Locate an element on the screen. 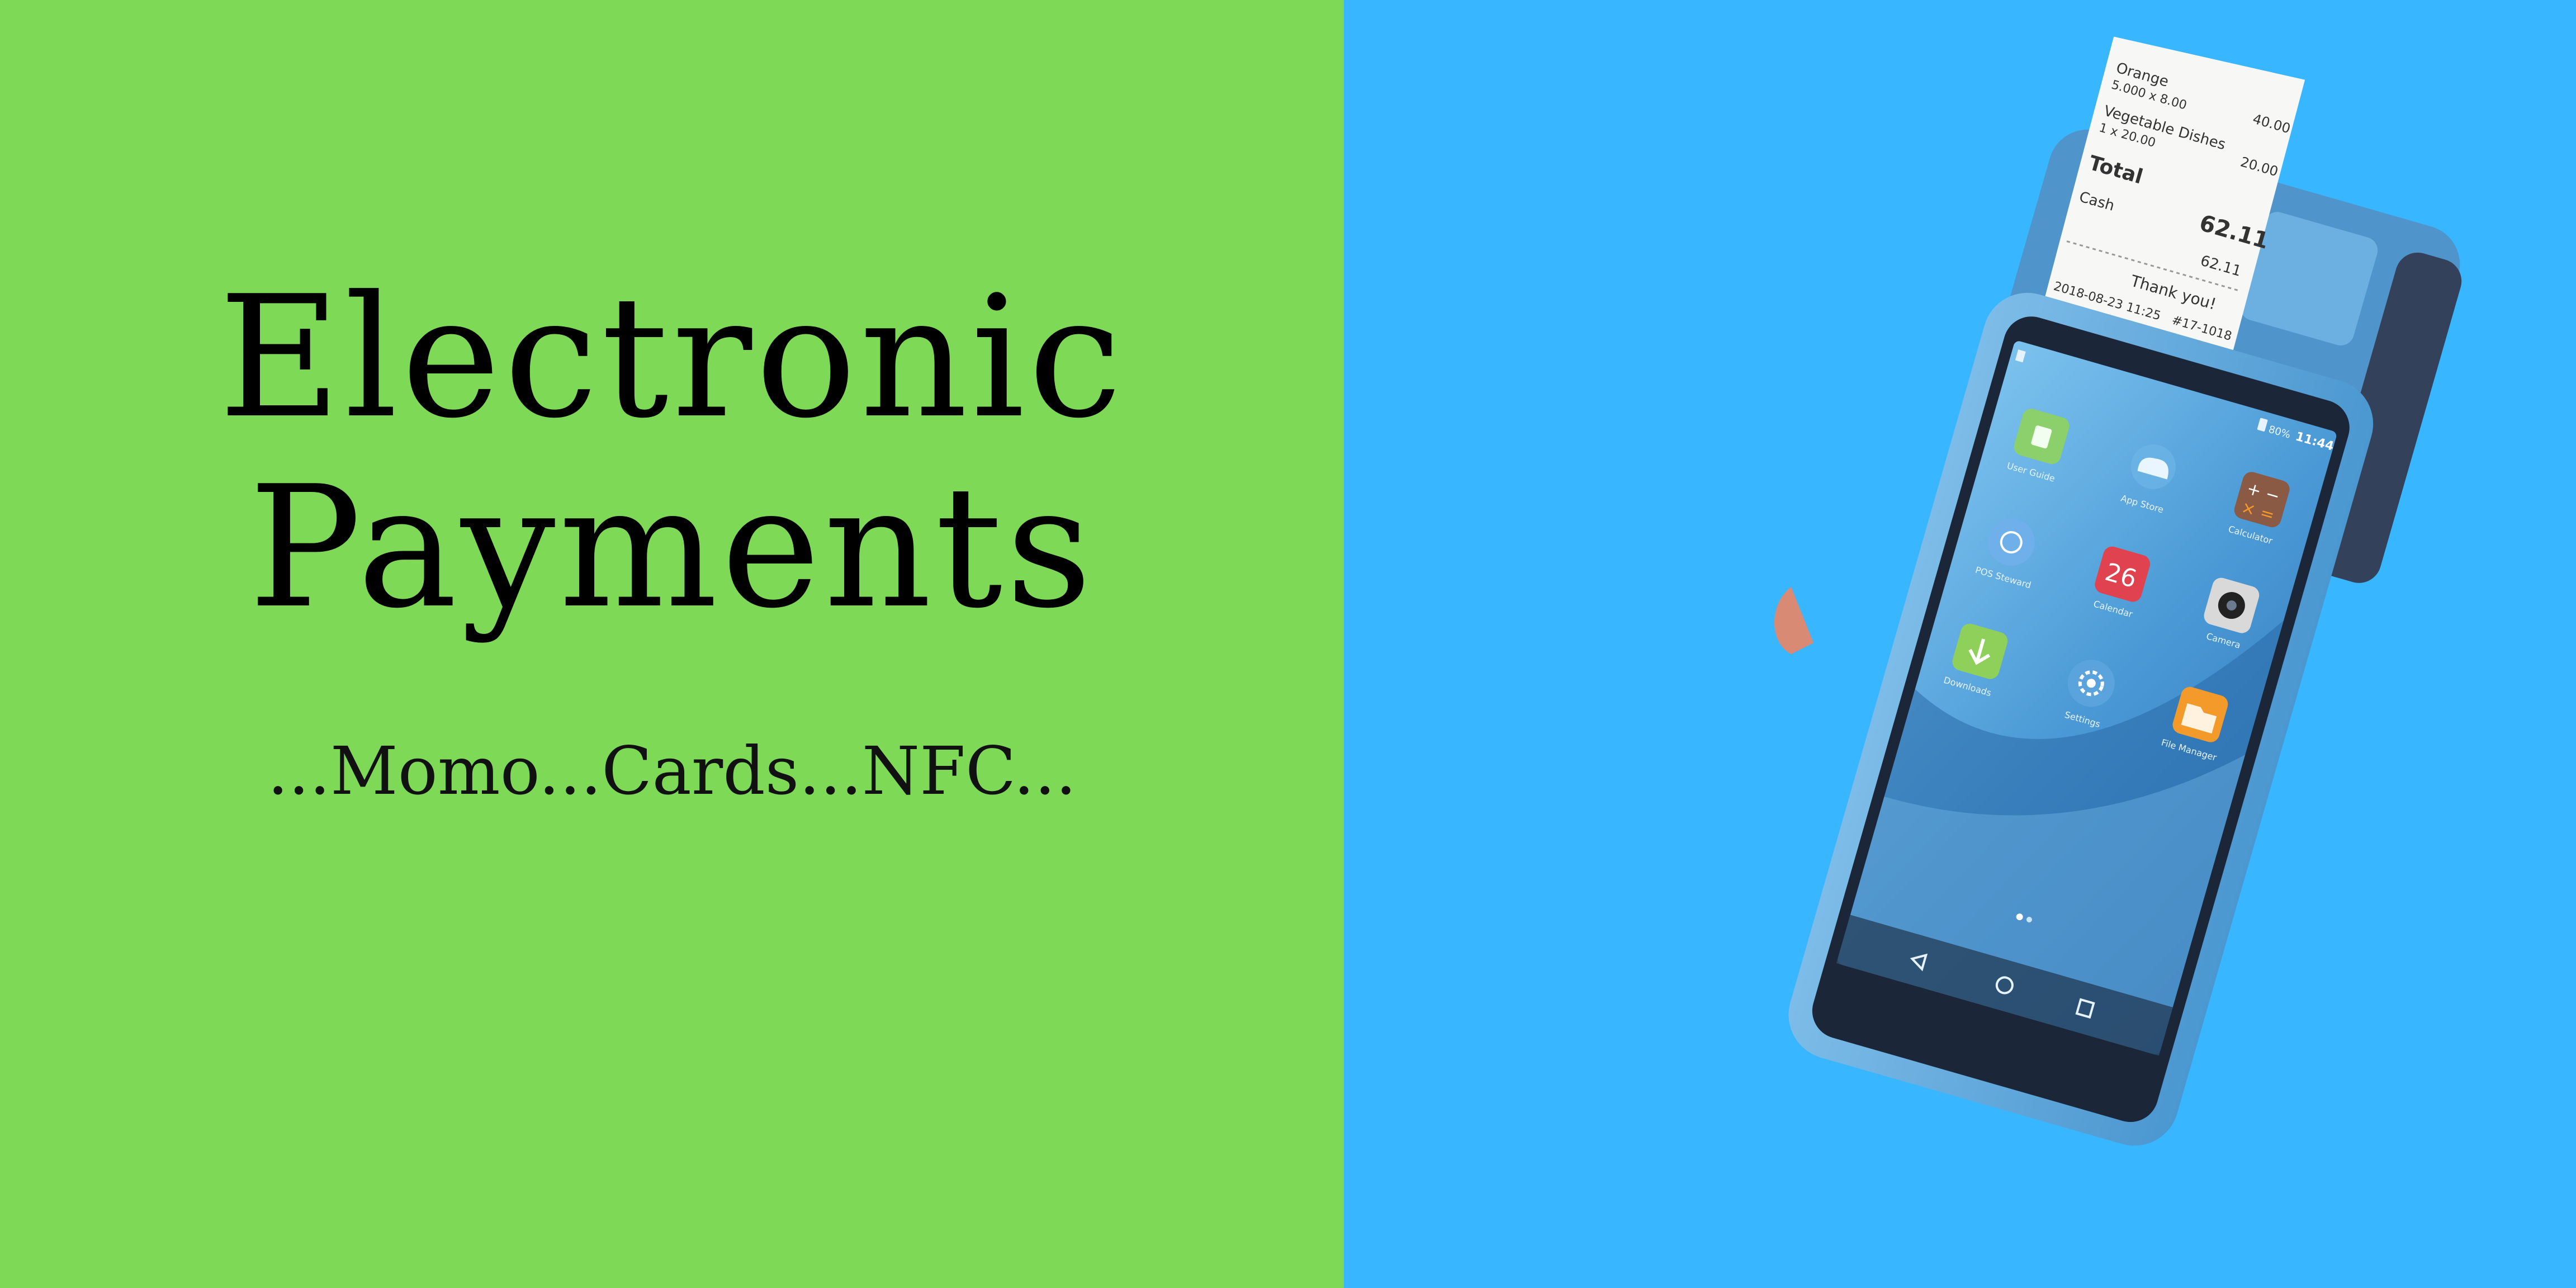 Image resolution: width=2576 pixels, height=1288 pixels. headline-line-2: Payments is located at coordinates (672, 547).